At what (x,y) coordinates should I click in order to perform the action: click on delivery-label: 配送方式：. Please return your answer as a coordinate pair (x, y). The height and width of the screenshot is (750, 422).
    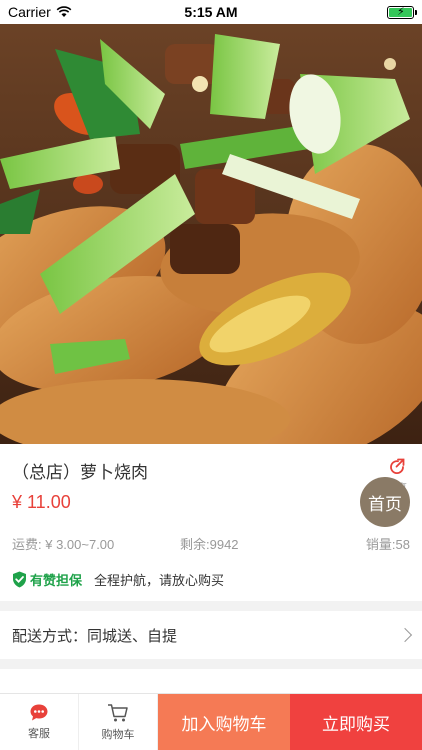
    Looking at the image, I should click on (50, 636).